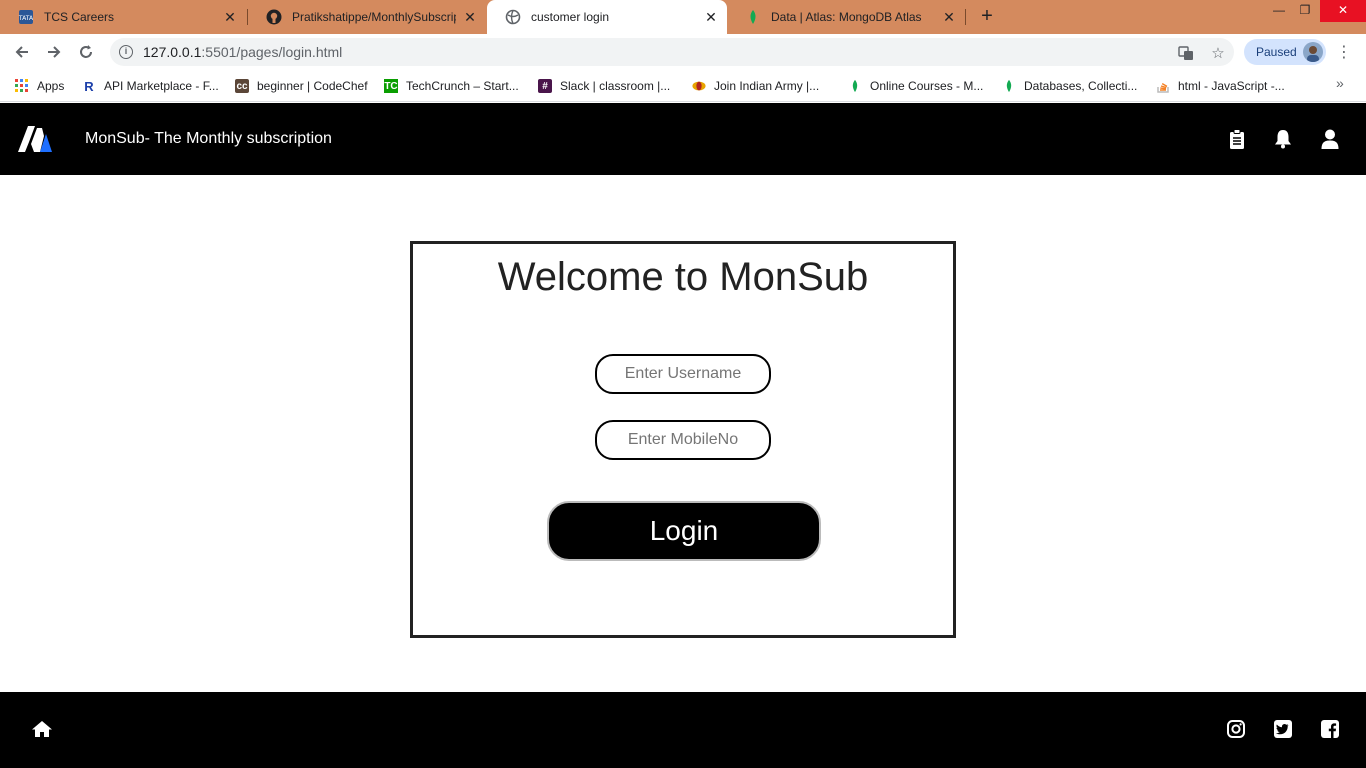 This screenshot has width=1366, height=768. What do you see at coordinates (272, 52) in the screenshot?
I see `url-path: :5501/pages/login.html` at bounding box center [272, 52].